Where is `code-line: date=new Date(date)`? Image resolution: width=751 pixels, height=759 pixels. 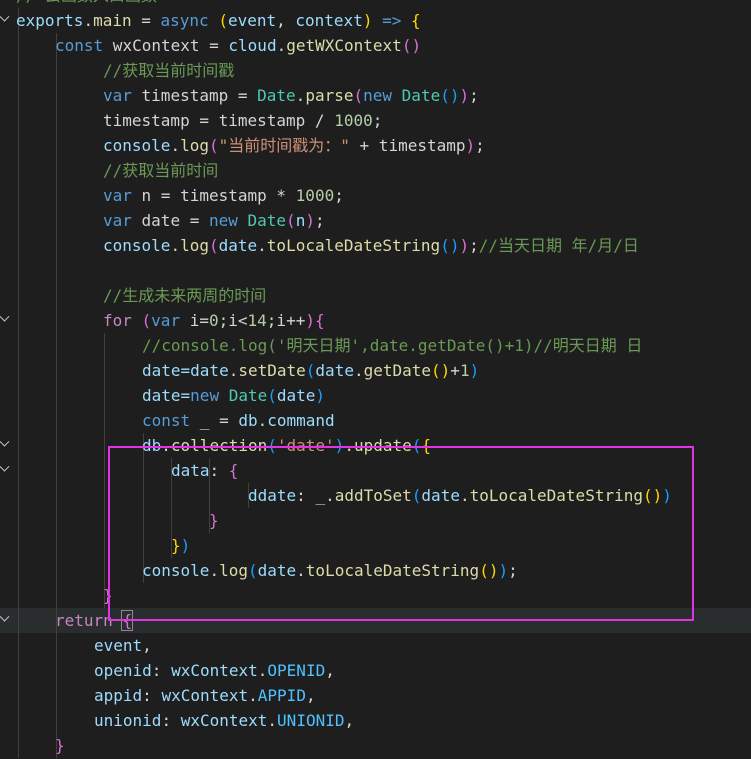
code-line: date=new Date(date) is located at coordinates (375, 395).